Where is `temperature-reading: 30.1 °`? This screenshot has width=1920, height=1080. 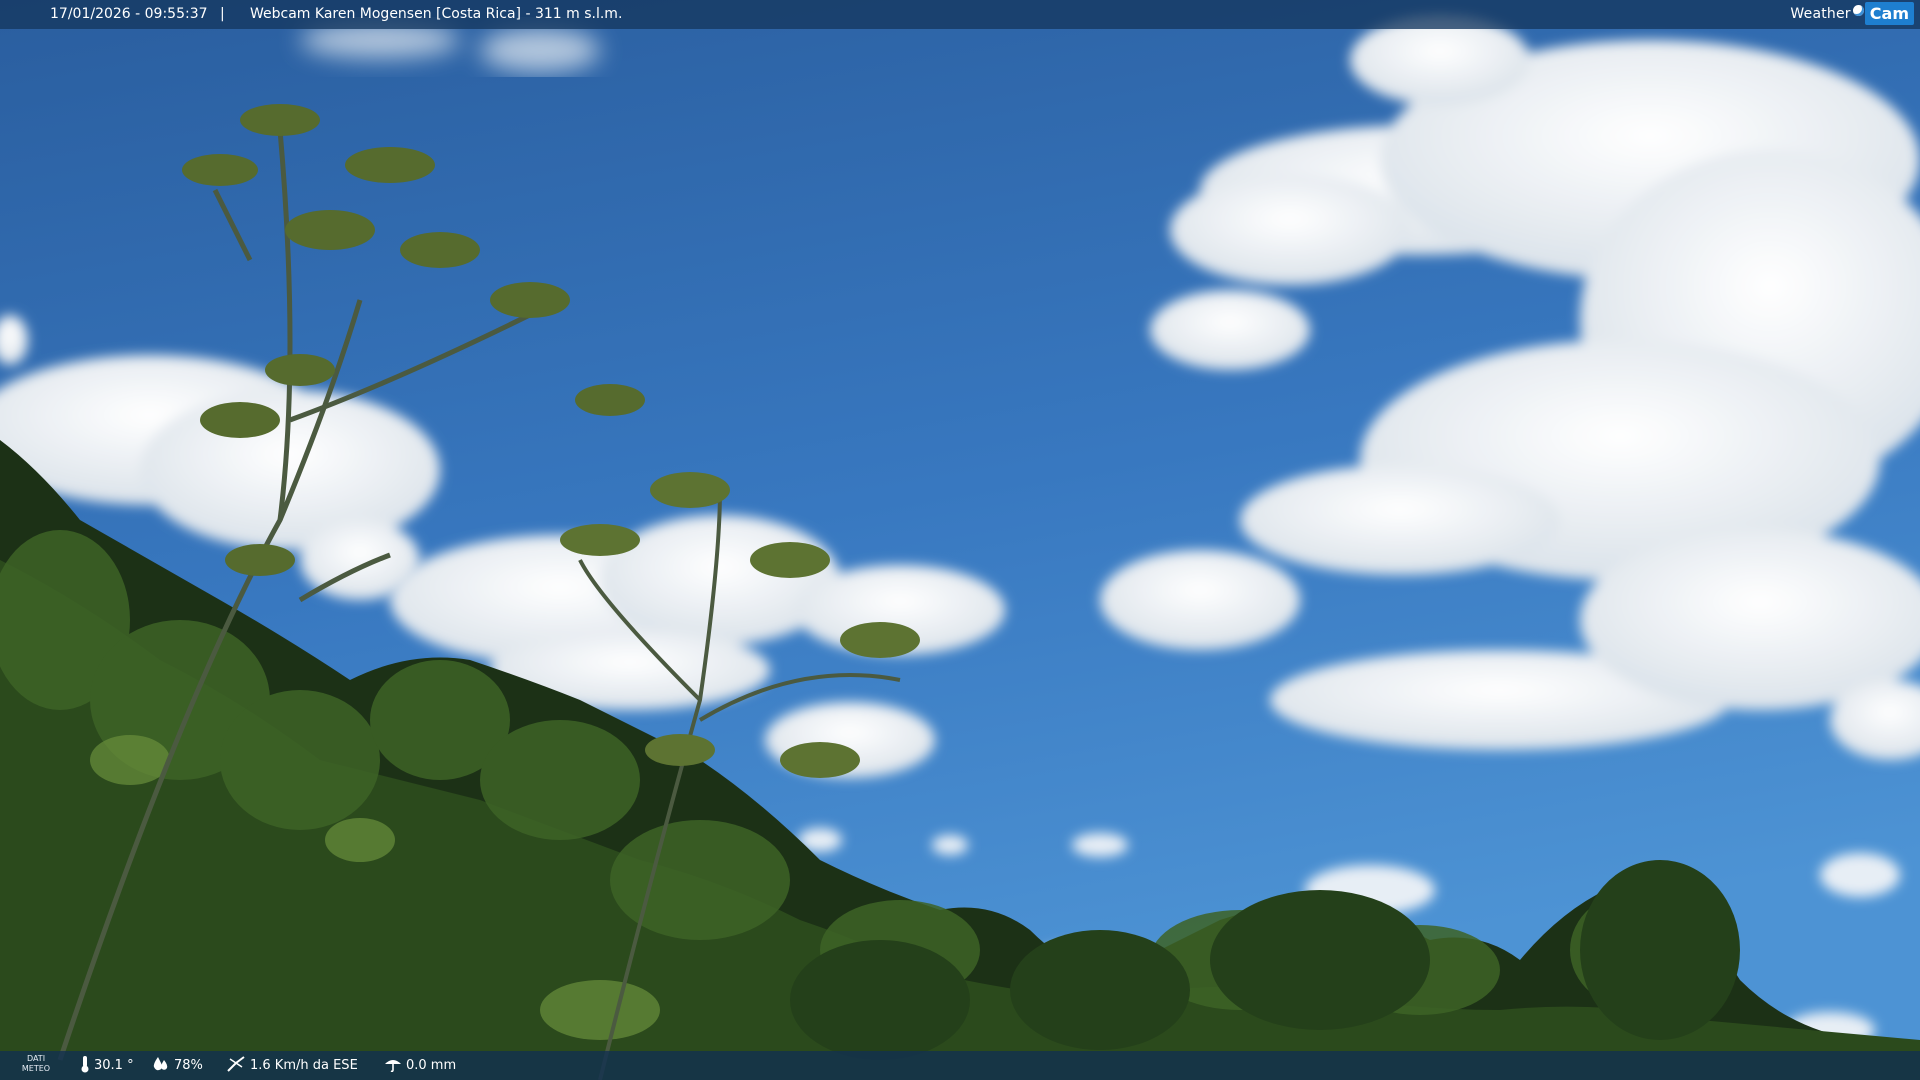
temperature-reading: 30.1 ° is located at coordinates (107, 1065).